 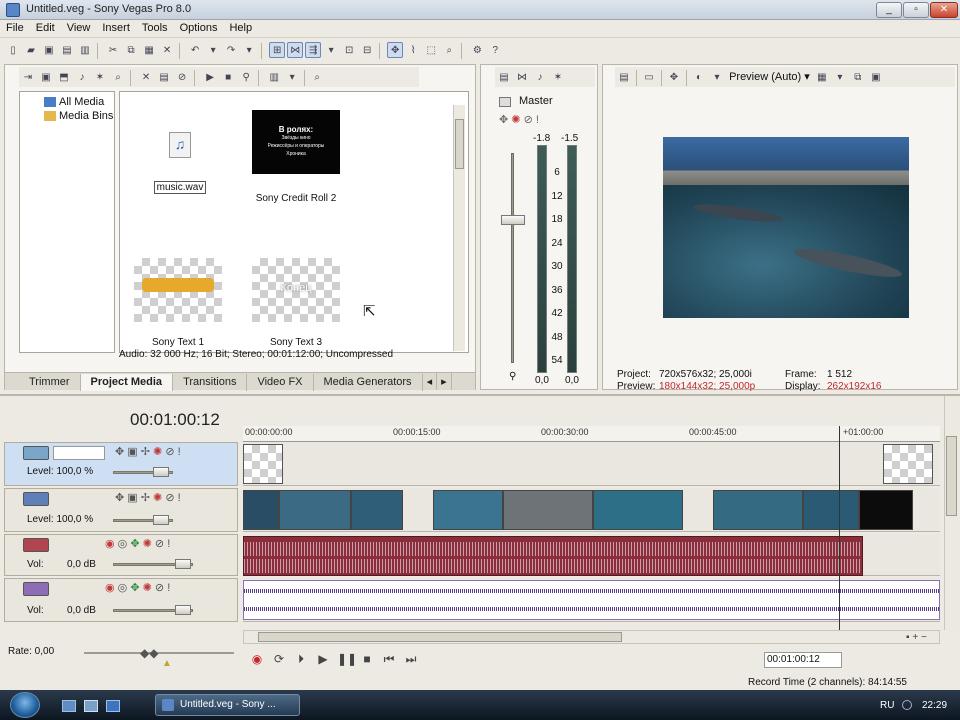 I want to click on menu-view: View, so click(x=79, y=27).